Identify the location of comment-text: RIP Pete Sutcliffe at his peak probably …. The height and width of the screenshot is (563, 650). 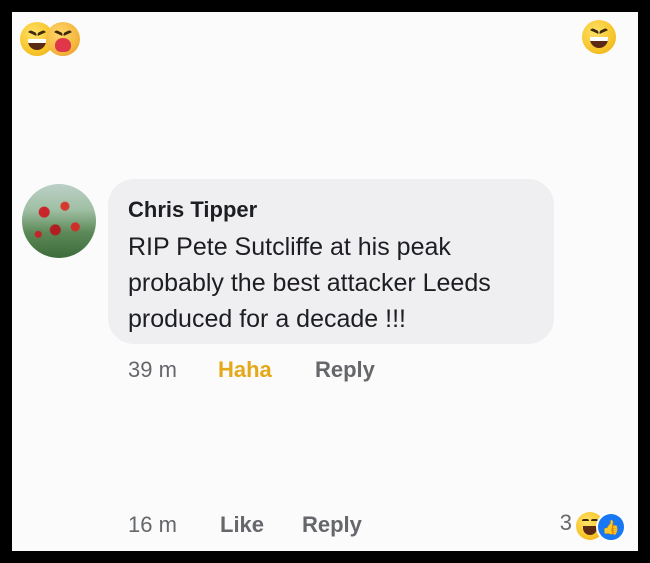
(309, 283).